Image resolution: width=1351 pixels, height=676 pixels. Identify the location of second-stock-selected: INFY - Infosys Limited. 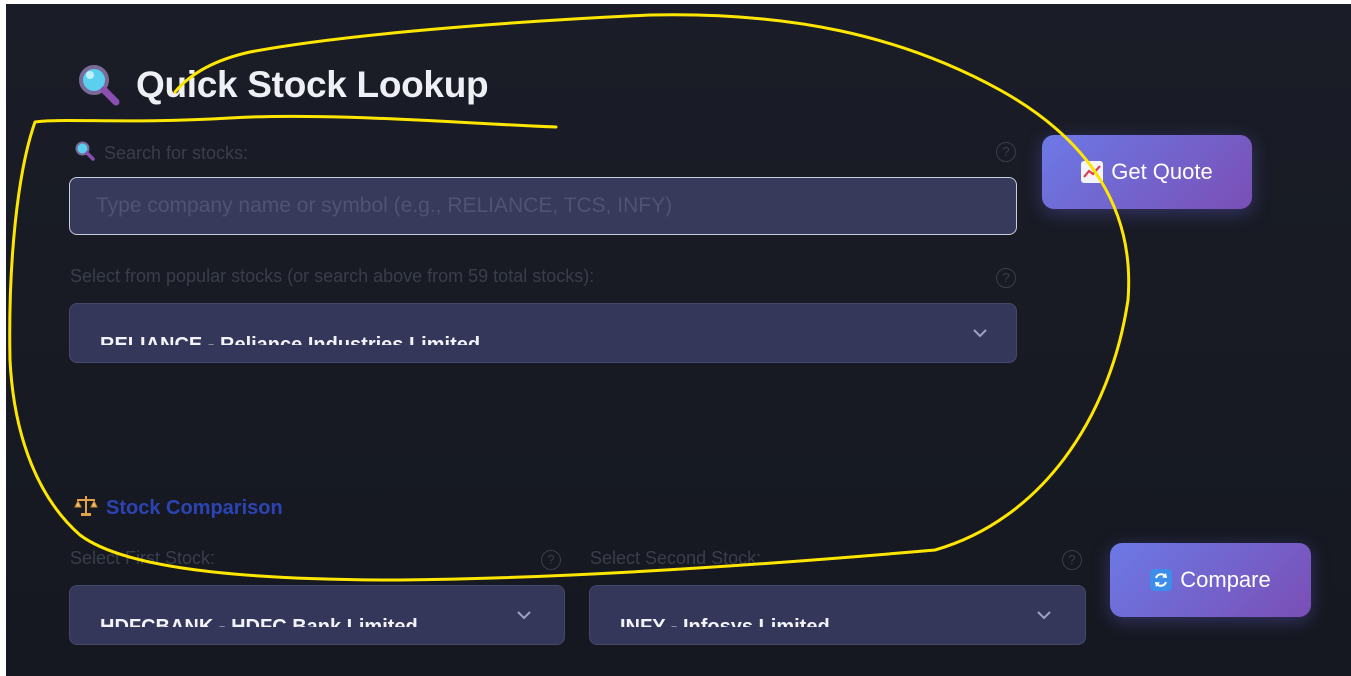
(725, 621).